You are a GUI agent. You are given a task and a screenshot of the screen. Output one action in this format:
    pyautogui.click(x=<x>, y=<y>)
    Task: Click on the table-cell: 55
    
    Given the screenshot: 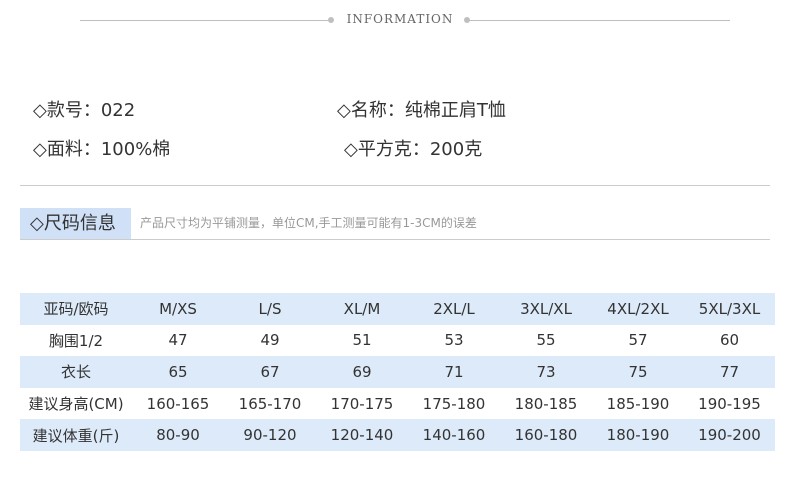 What is the action you would take?
    pyautogui.click(x=546, y=340)
    